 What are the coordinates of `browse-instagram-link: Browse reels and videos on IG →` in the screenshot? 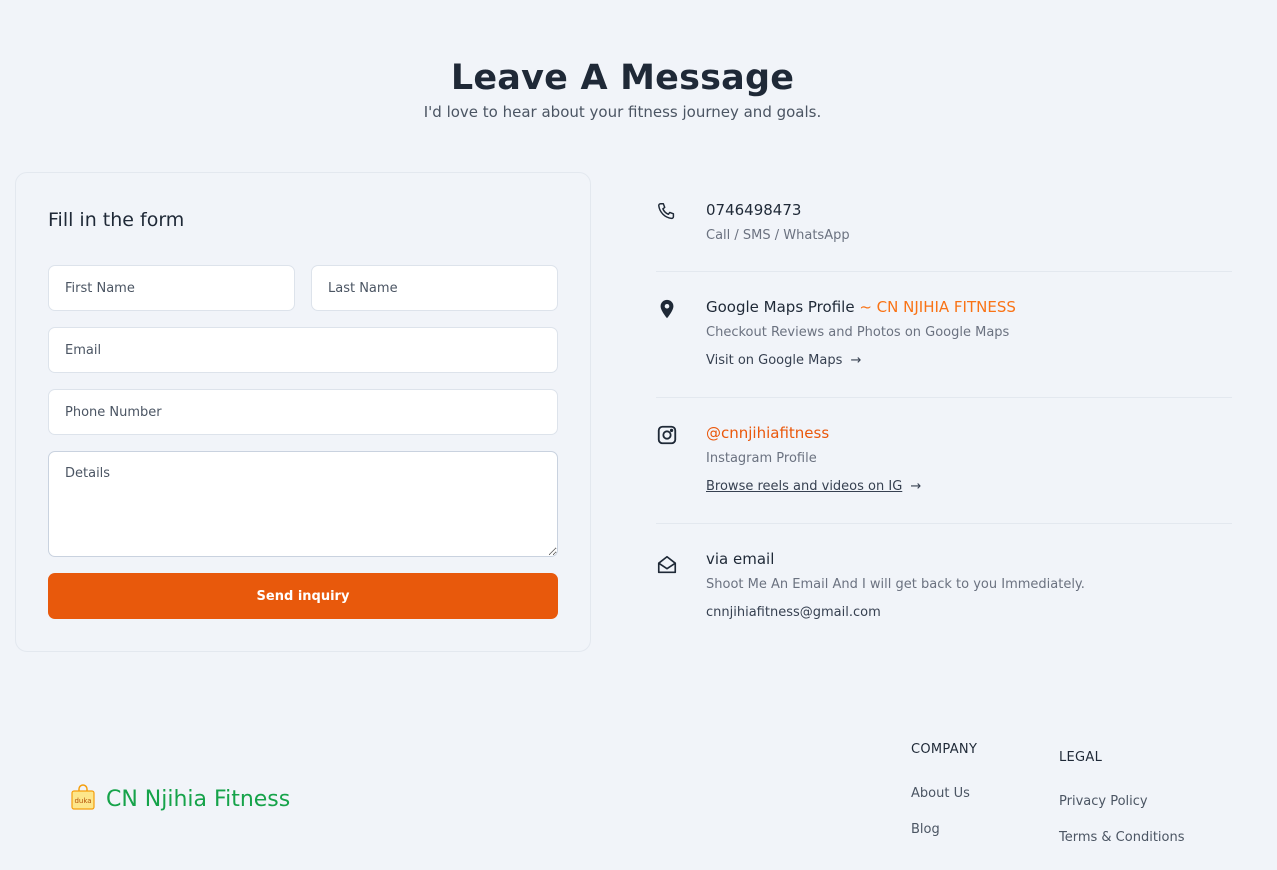 It's located at (813, 486).